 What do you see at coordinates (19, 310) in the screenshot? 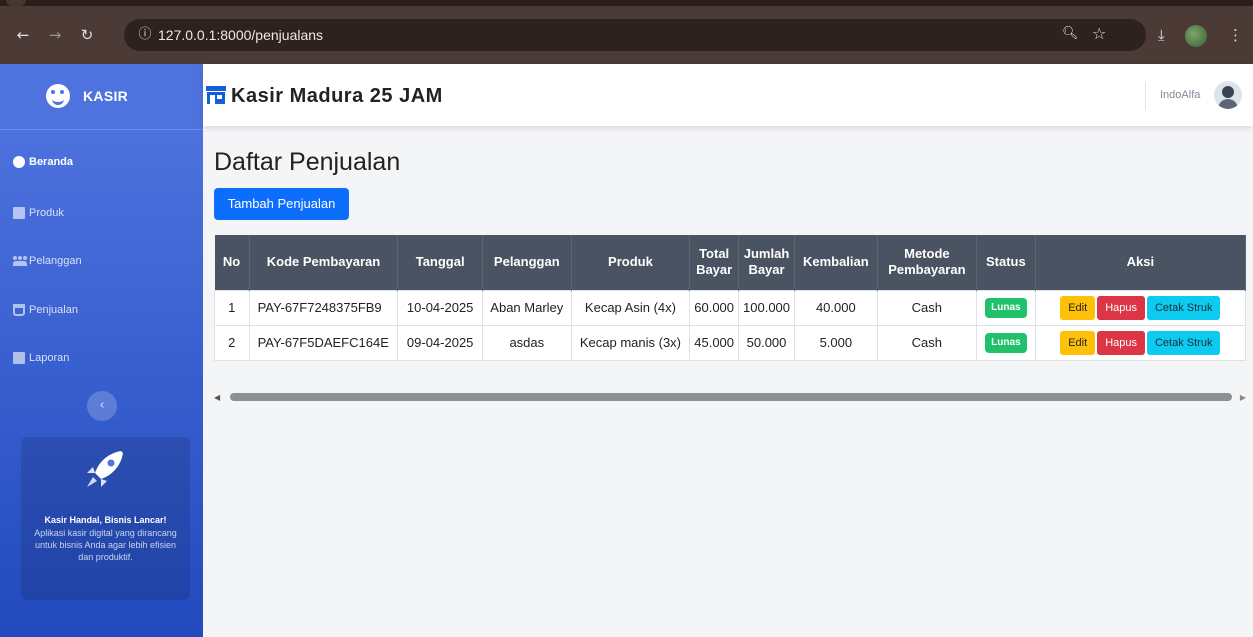
I see `cart-icon` at bounding box center [19, 310].